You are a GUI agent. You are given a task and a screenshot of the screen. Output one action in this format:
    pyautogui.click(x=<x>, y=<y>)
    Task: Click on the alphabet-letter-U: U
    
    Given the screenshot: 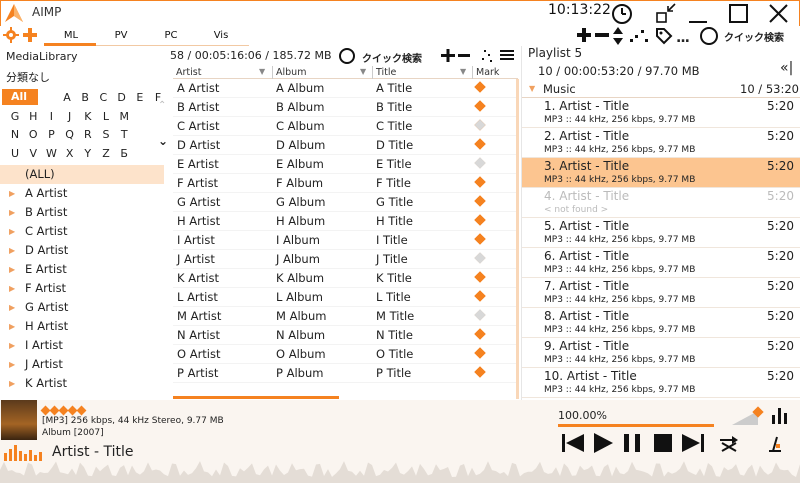 What is the action you would take?
    pyautogui.click(x=15, y=153)
    